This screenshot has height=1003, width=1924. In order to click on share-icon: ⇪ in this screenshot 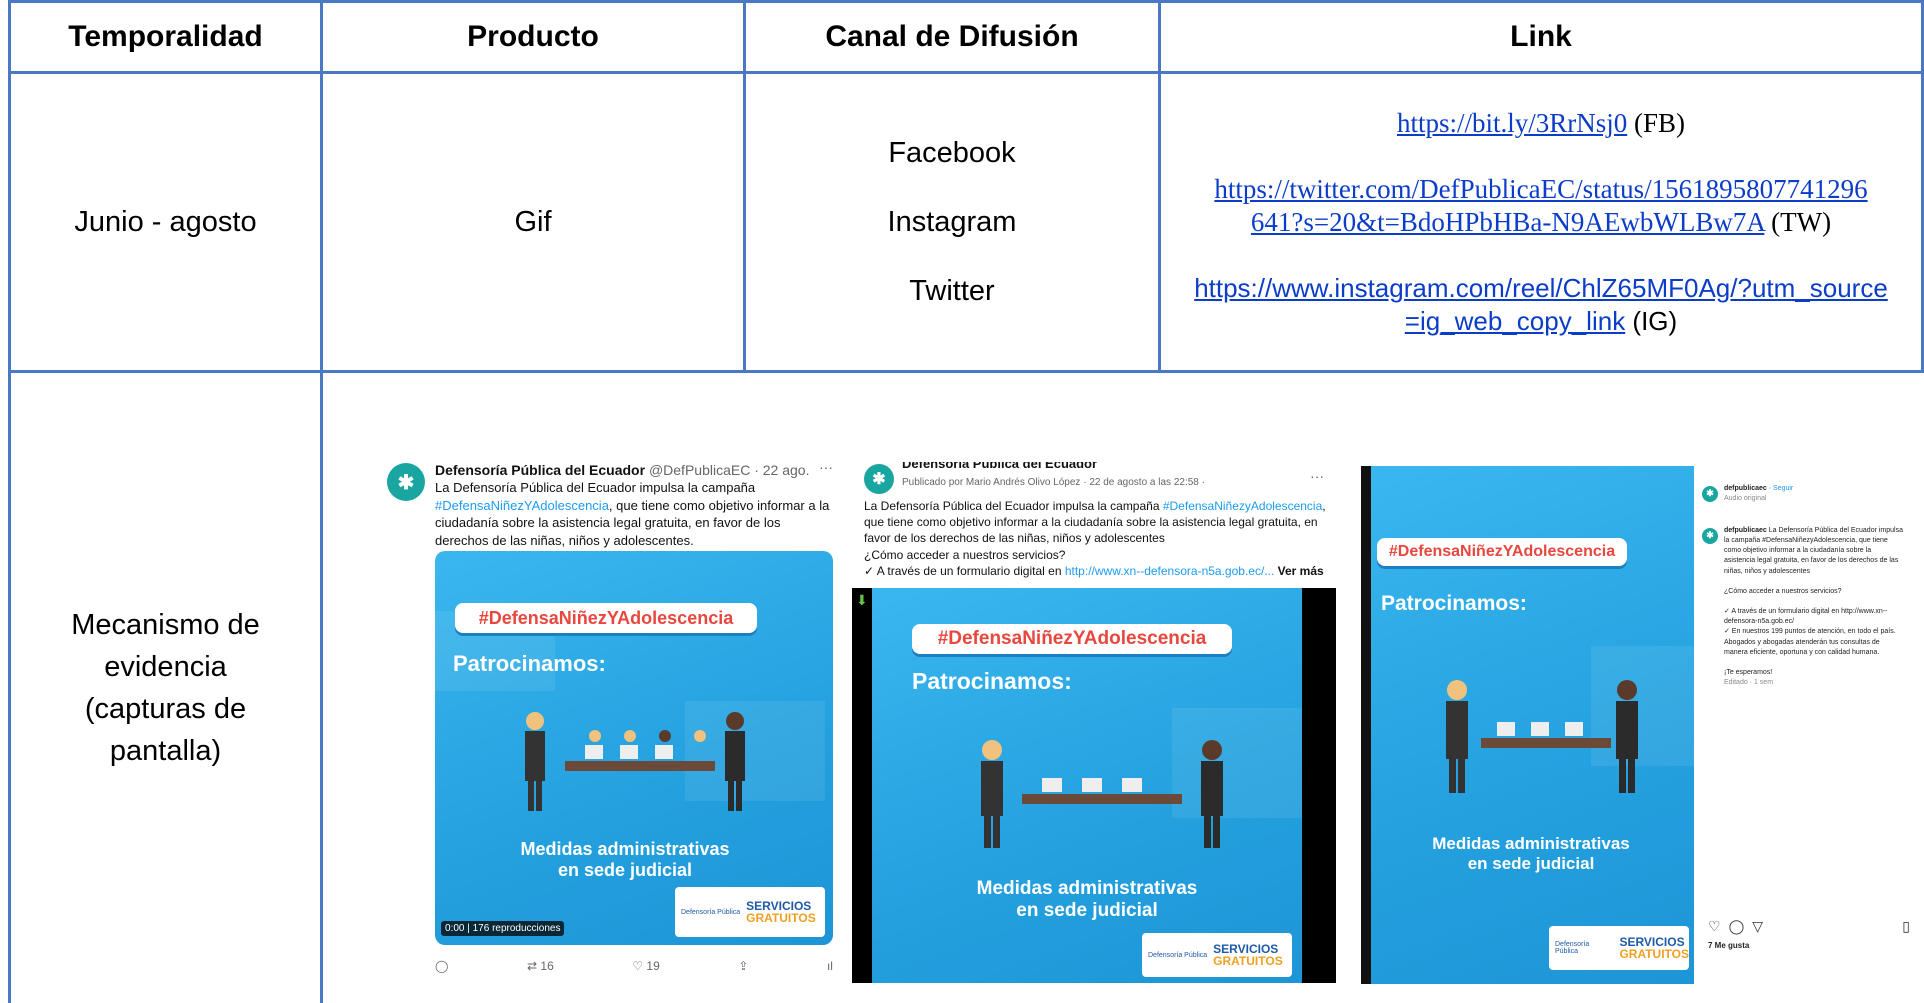, I will do `click(743, 966)`.